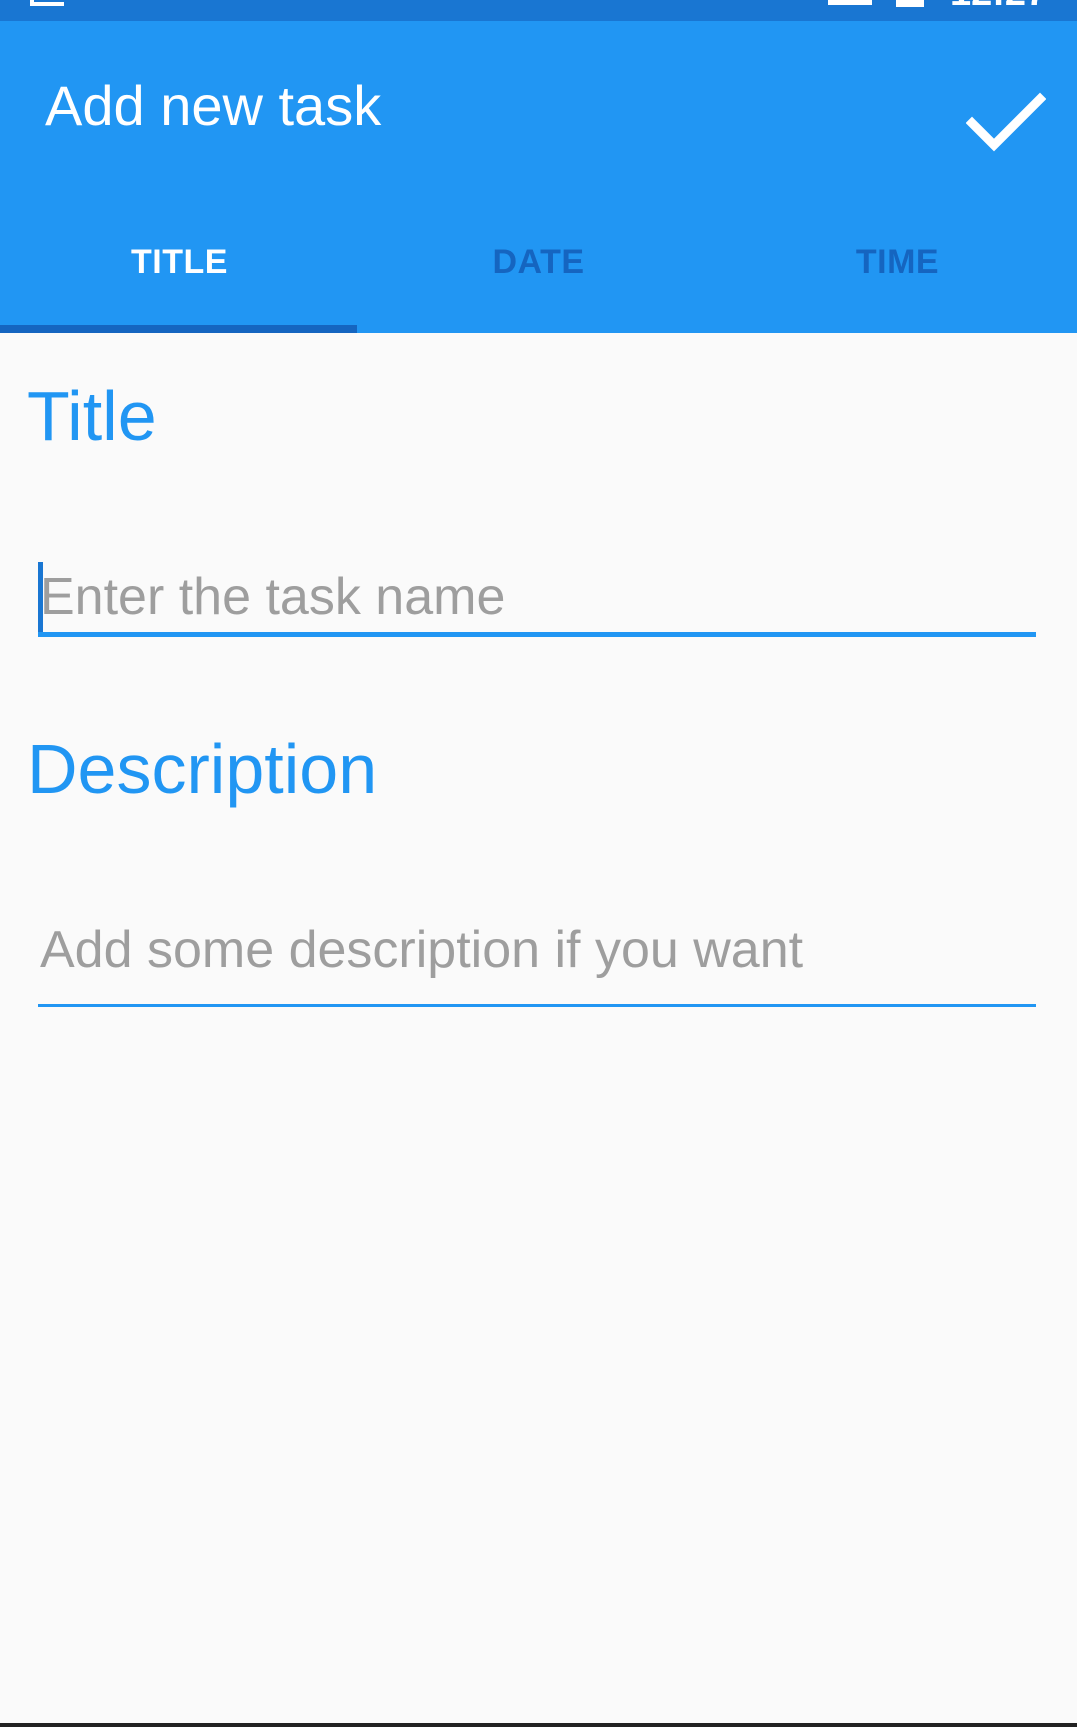 The image size is (1077, 1727). I want to click on bottom-divider, so click(538, 1725).